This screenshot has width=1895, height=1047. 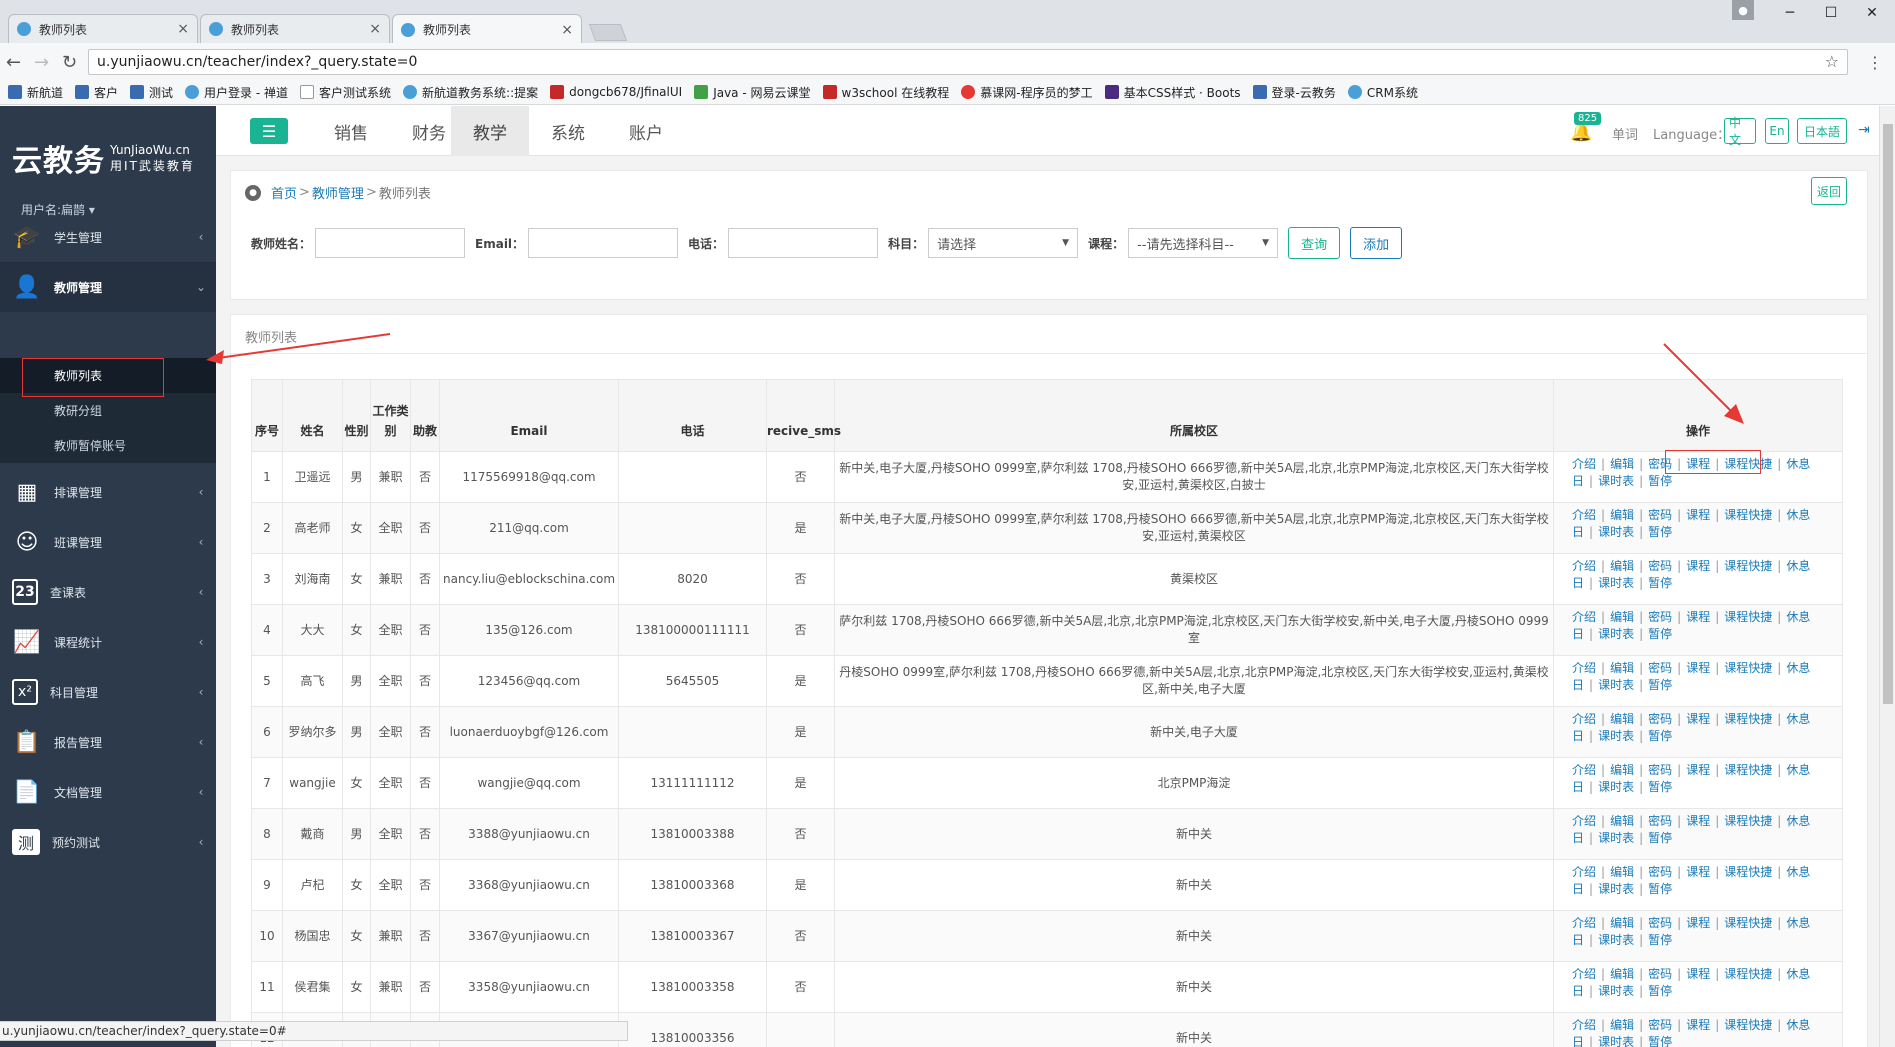 What do you see at coordinates (1376, 243) in the screenshot?
I see `add-button: 添加` at bounding box center [1376, 243].